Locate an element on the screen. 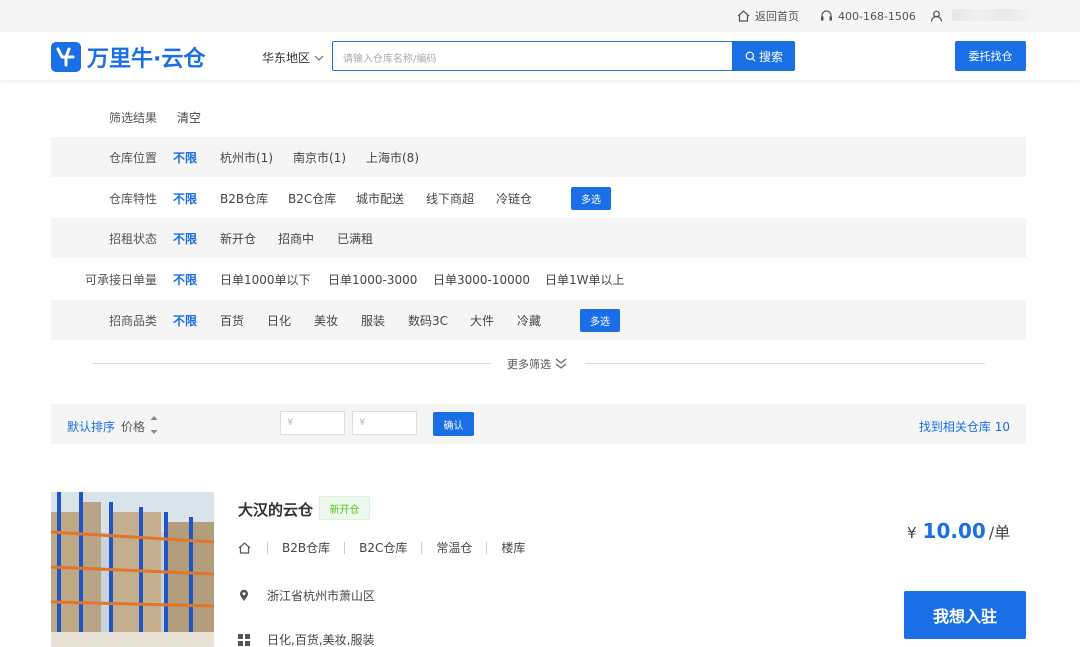 This screenshot has height=647, width=1080. filter-option: 已满租 is located at coordinates (355, 238).